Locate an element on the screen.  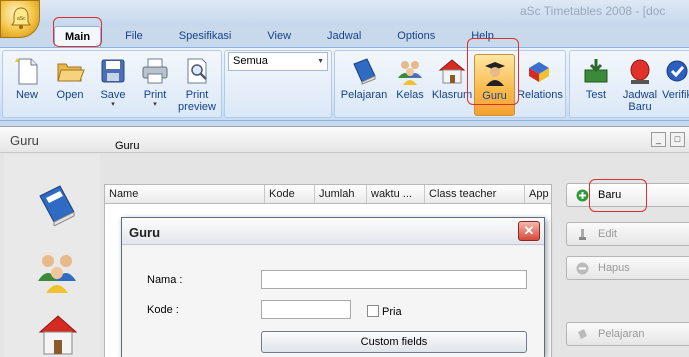
test-tray-icon is located at coordinates (596, 71).